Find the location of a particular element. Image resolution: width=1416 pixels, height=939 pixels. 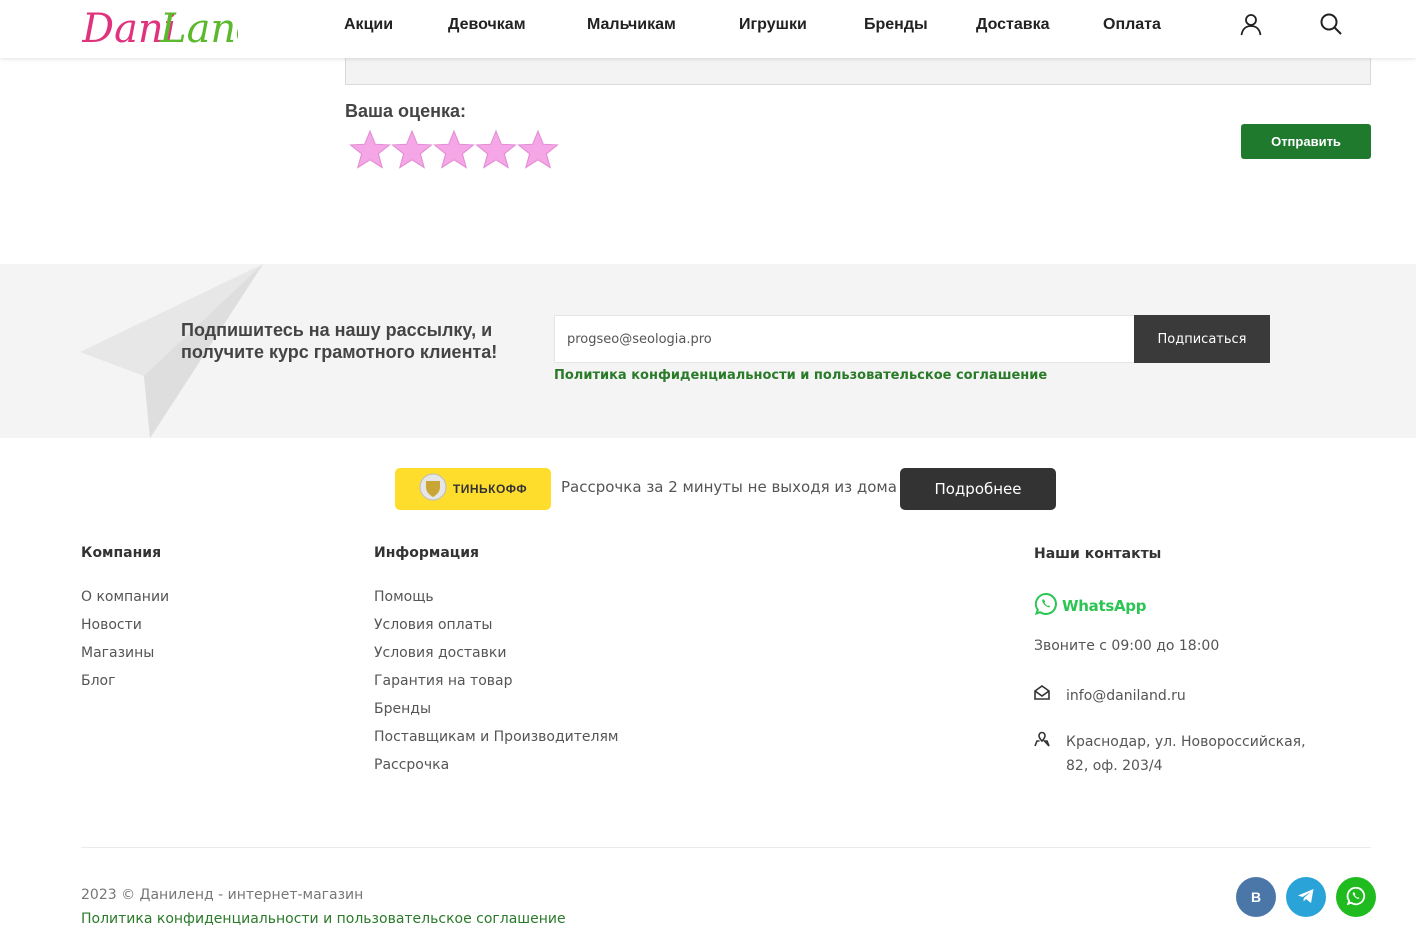

telegram-icon is located at coordinates (1306, 897).